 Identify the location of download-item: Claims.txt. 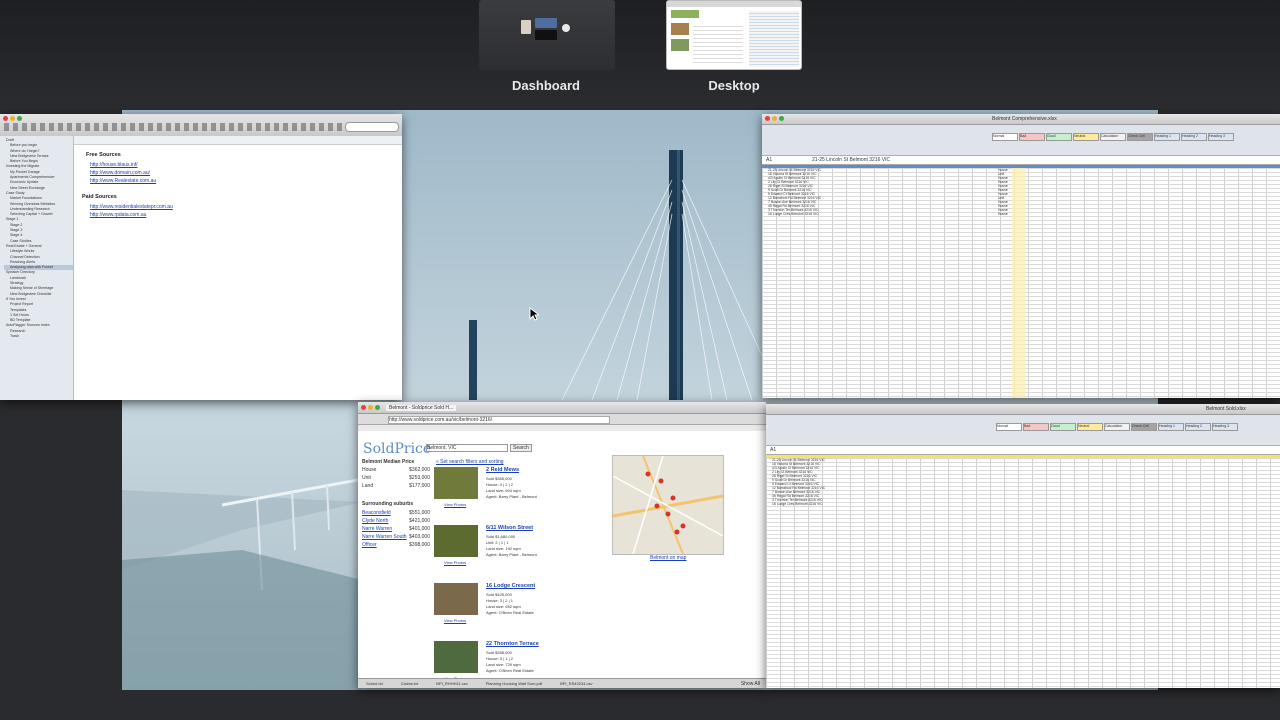
(410, 683).